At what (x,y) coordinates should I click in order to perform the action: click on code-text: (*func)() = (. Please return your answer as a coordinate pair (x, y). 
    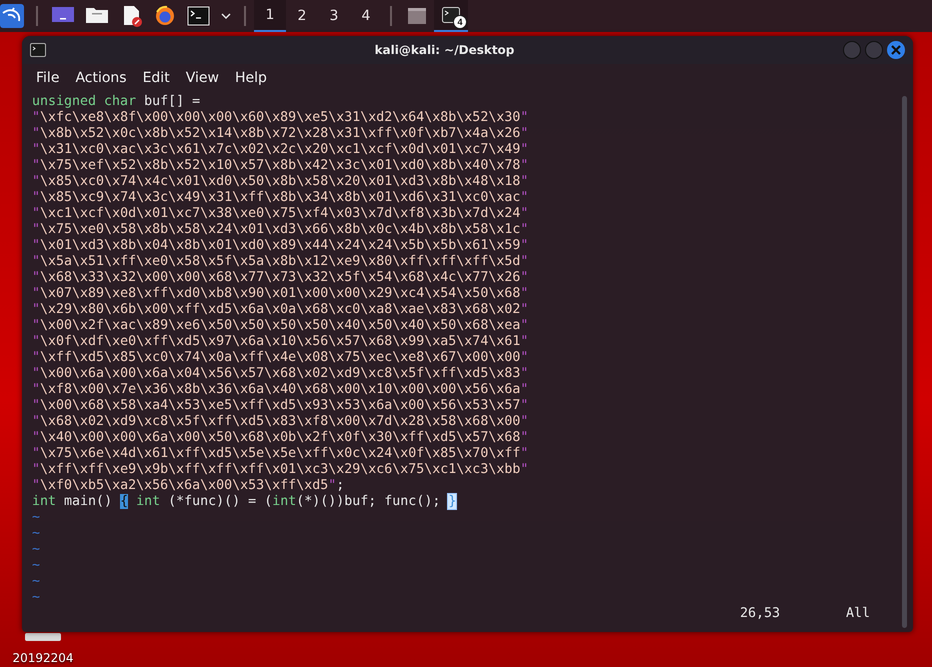
    Looking at the image, I should click on (219, 501).